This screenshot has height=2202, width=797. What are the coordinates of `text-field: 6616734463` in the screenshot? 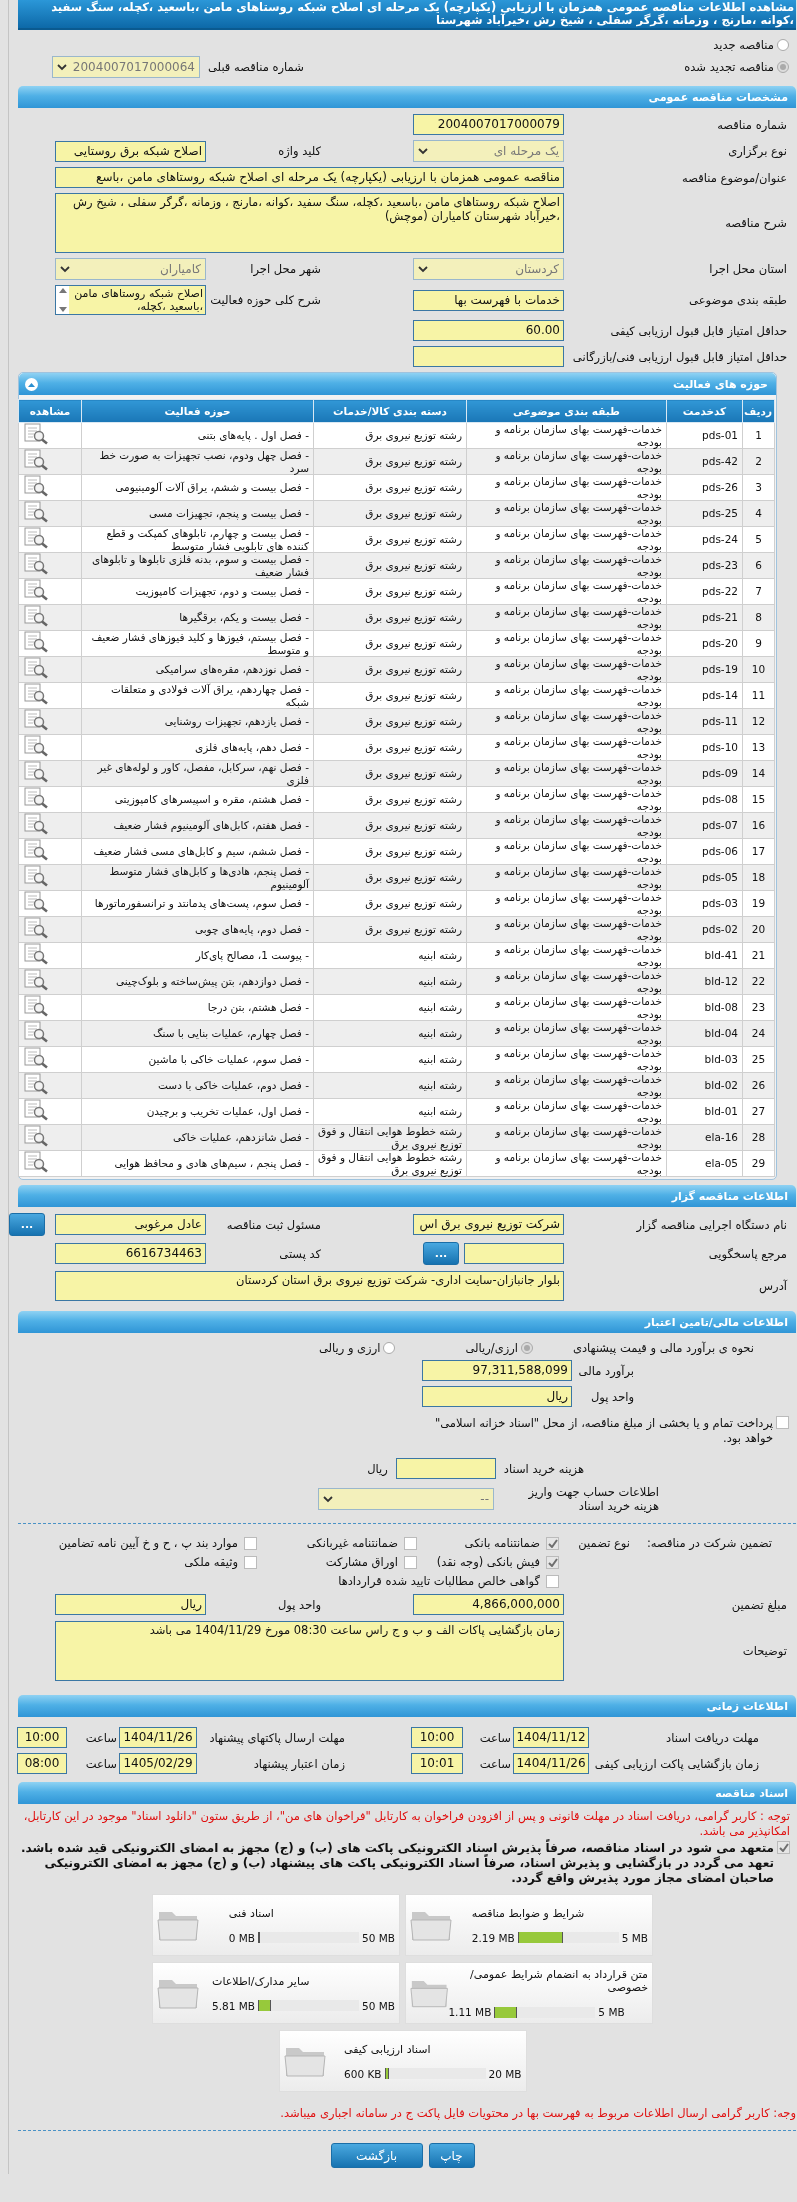 It's located at (130, 1253).